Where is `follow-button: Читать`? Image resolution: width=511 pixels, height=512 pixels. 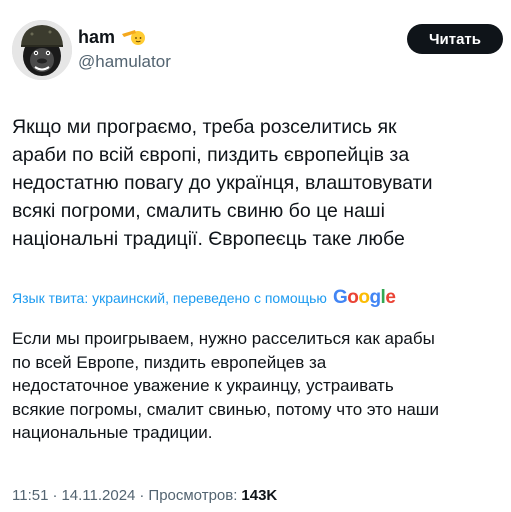
follow-button: Читать is located at coordinates (455, 39).